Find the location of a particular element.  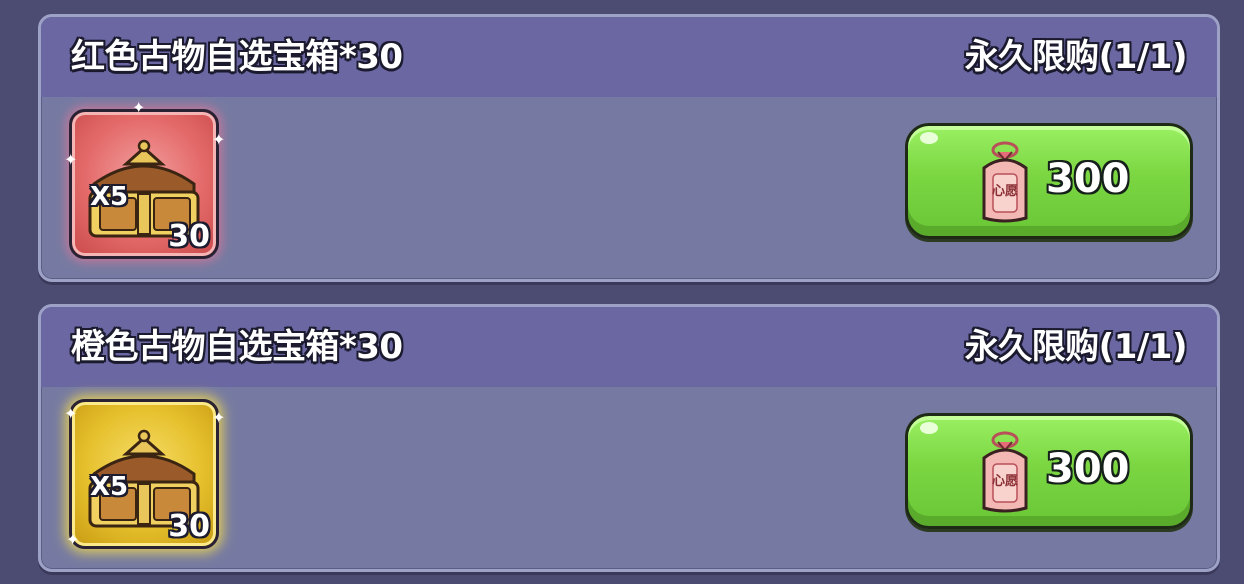

card-header: 红色古物自选宝箱*30 永久限购(1/1) is located at coordinates (629, 57).